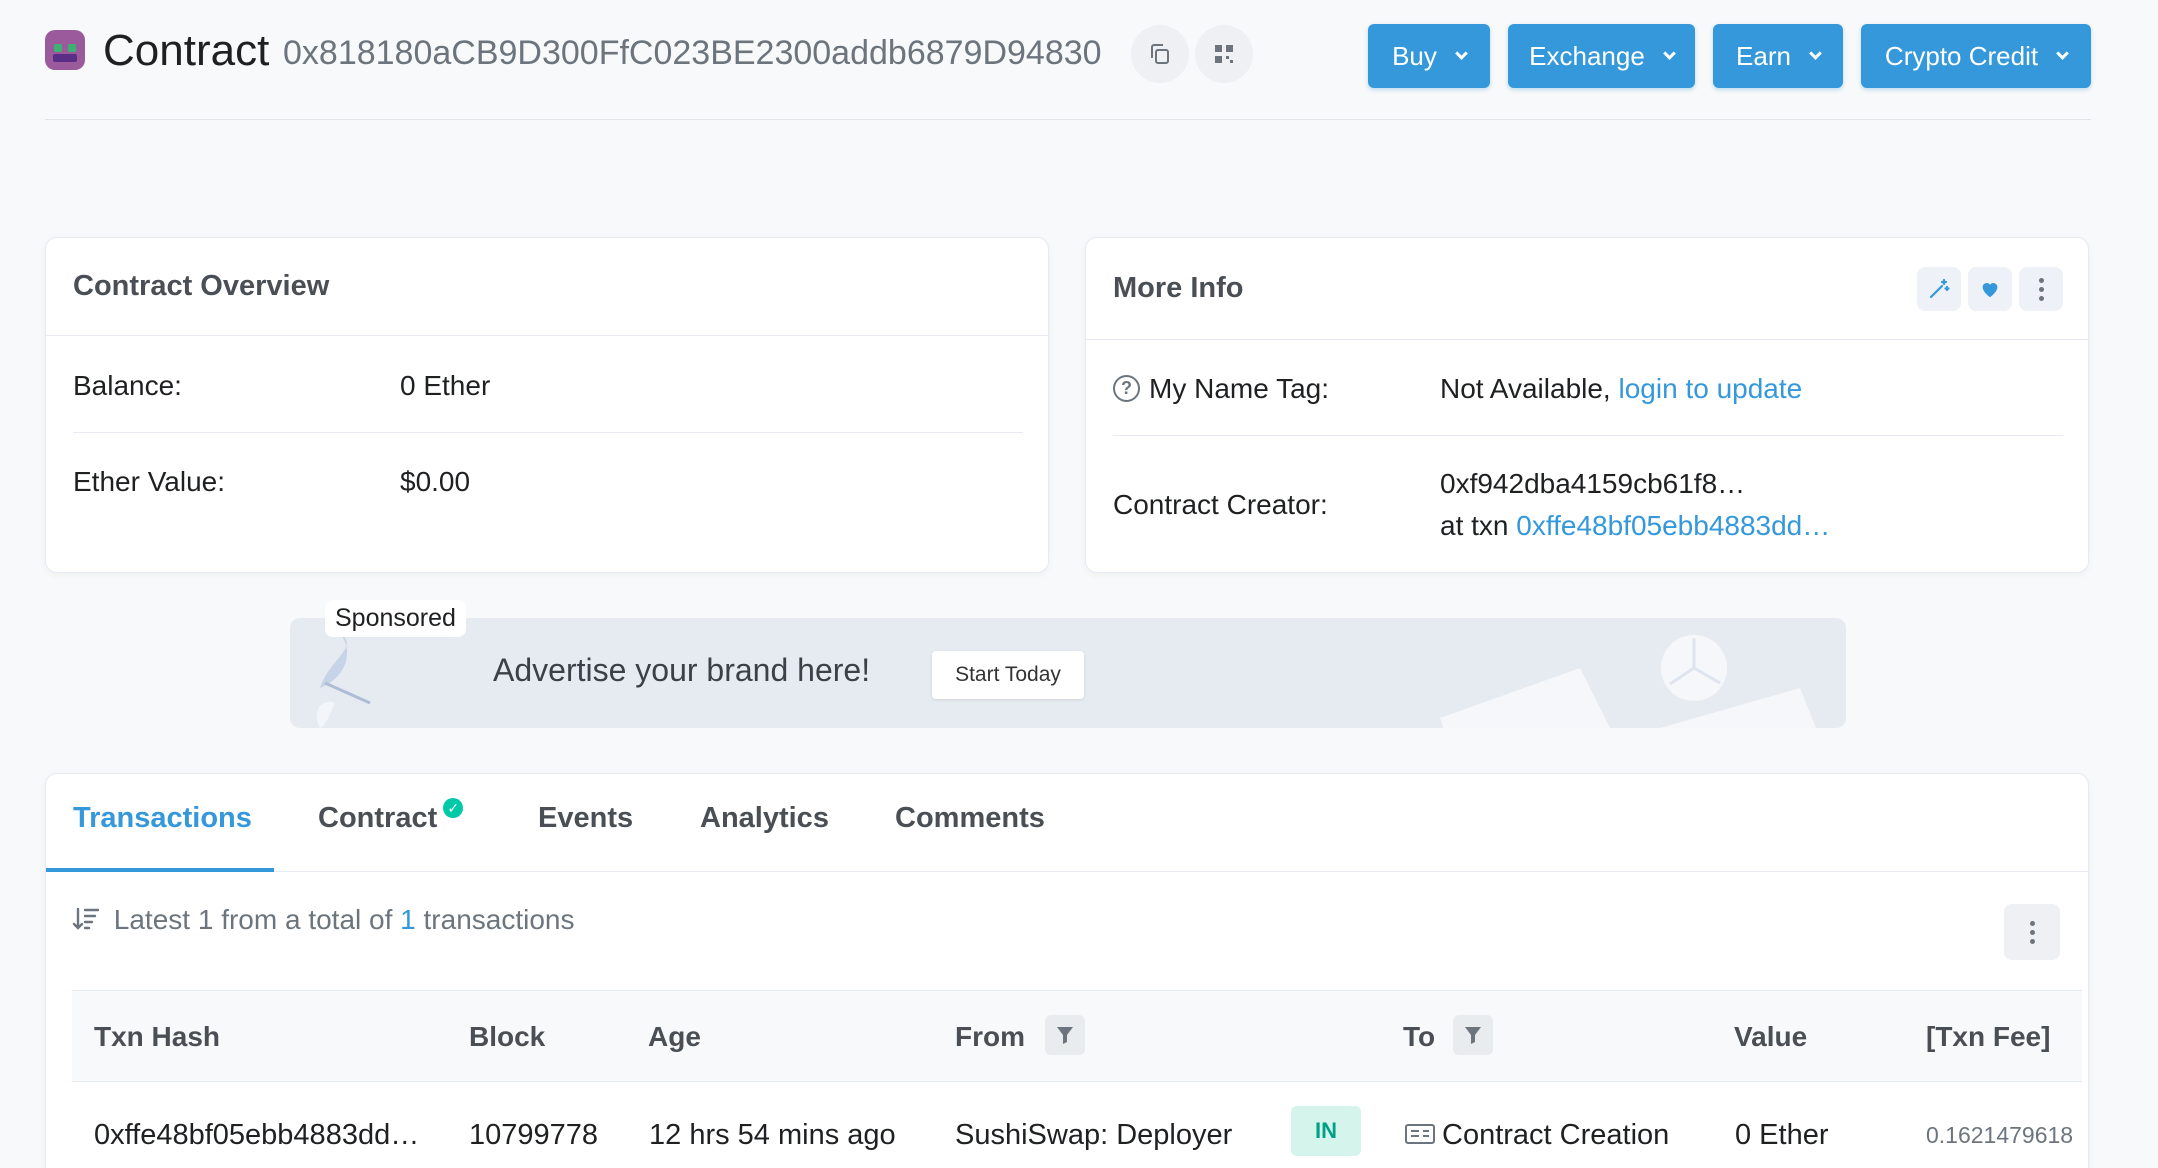 The image size is (2158, 1168). I want to click on magic-wand-button, so click(1939, 289).